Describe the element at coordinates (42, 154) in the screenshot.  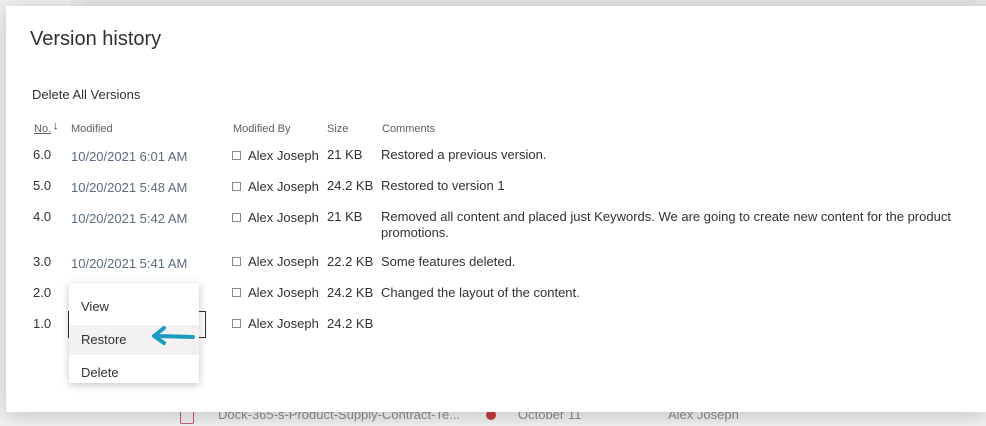
I see `version-number: 6.0` at that location.